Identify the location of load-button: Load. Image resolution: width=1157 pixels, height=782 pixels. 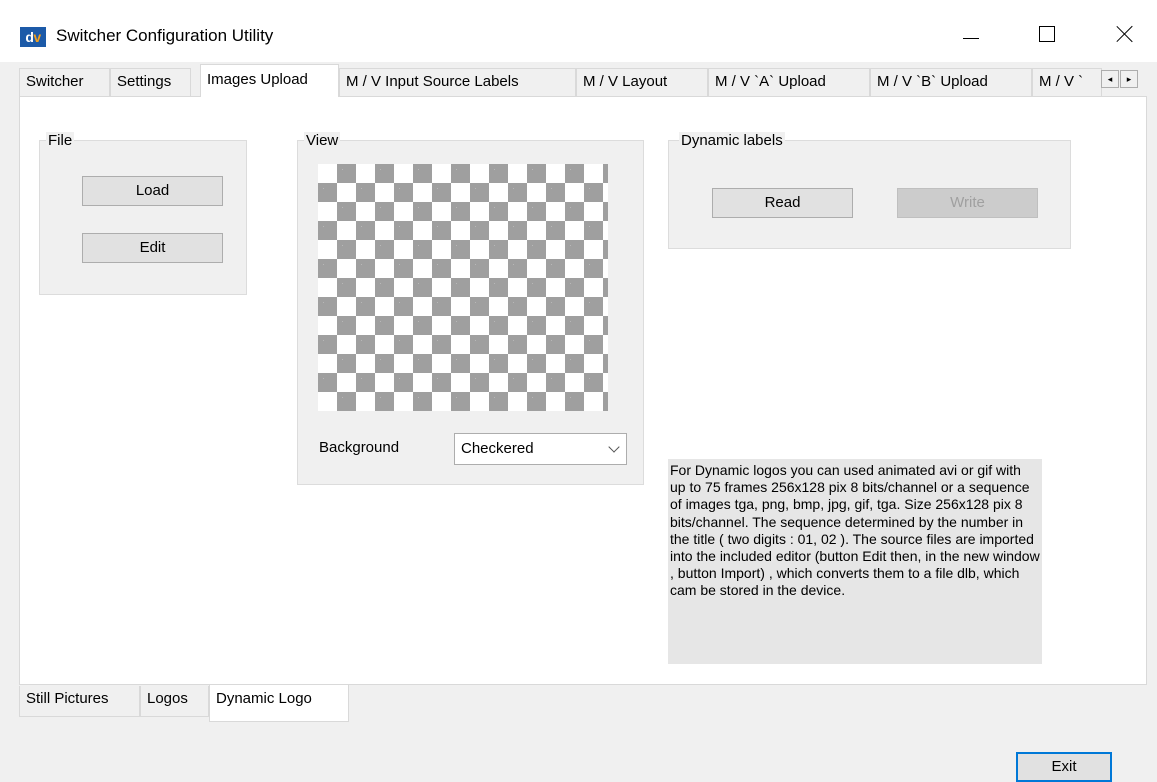
(152, 191).